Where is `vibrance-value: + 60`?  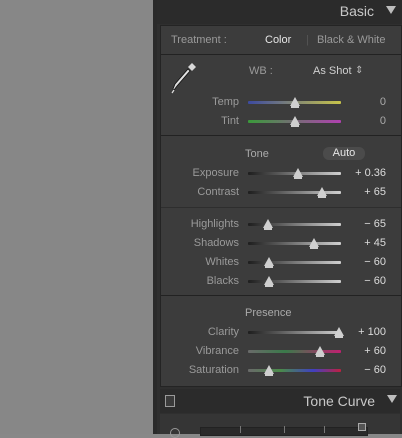
vibrance-value: + 60 is located at coordinates (366, 351).